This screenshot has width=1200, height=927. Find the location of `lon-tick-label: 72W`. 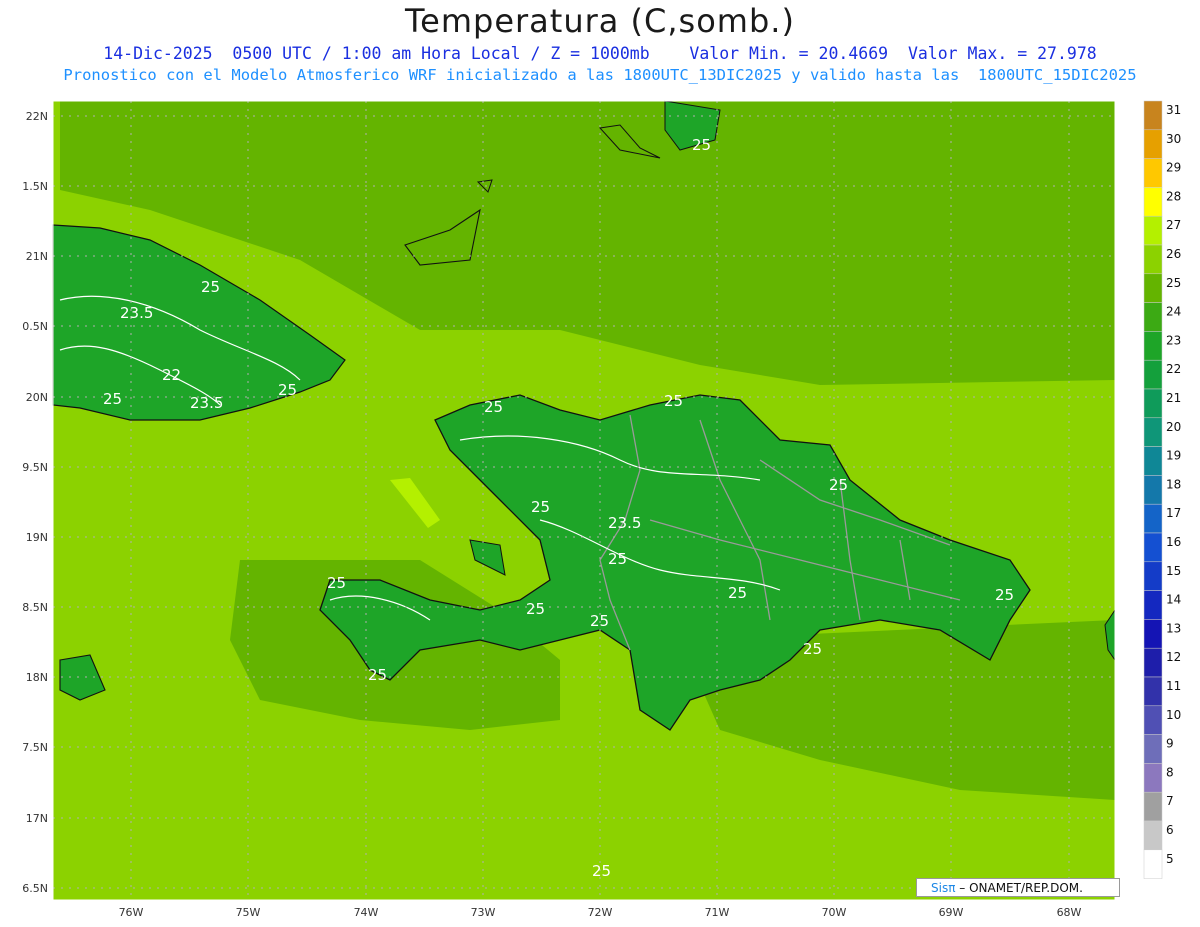

lon-tick-label: 72W is located at coordinates (600, 912).